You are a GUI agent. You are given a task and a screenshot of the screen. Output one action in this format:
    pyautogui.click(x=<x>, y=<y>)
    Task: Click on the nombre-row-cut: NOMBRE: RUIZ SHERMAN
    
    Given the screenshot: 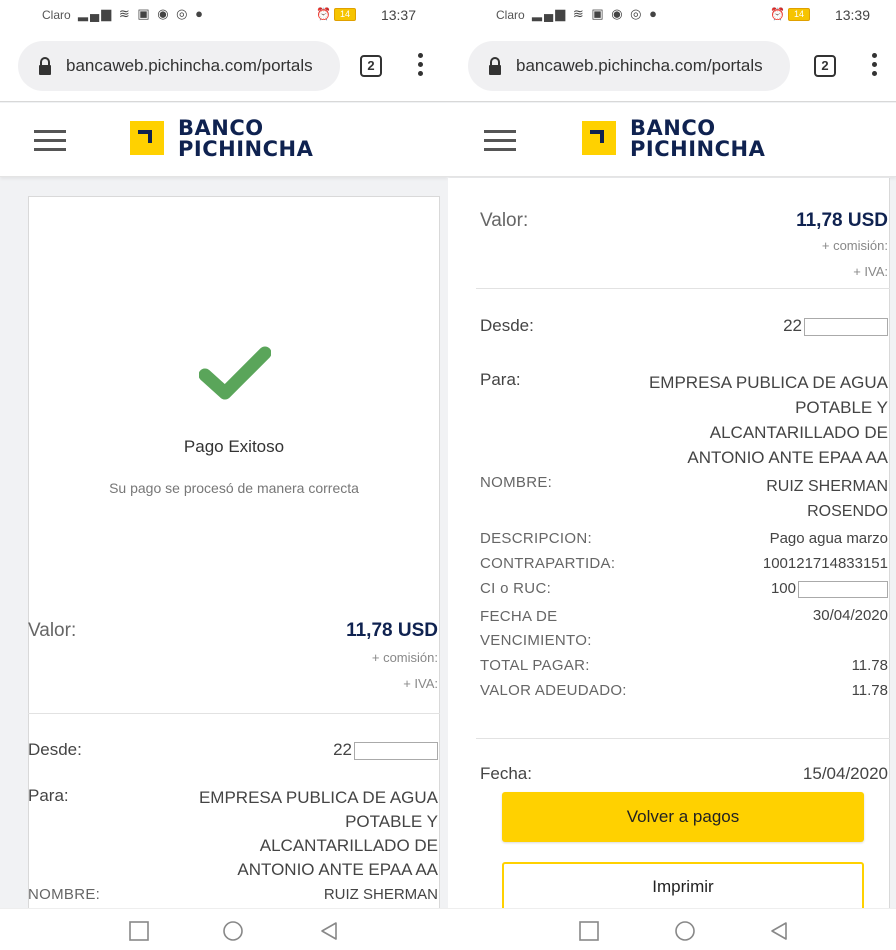 What is the action you would take?
    pyautogui.click(x=234, y=896)
    